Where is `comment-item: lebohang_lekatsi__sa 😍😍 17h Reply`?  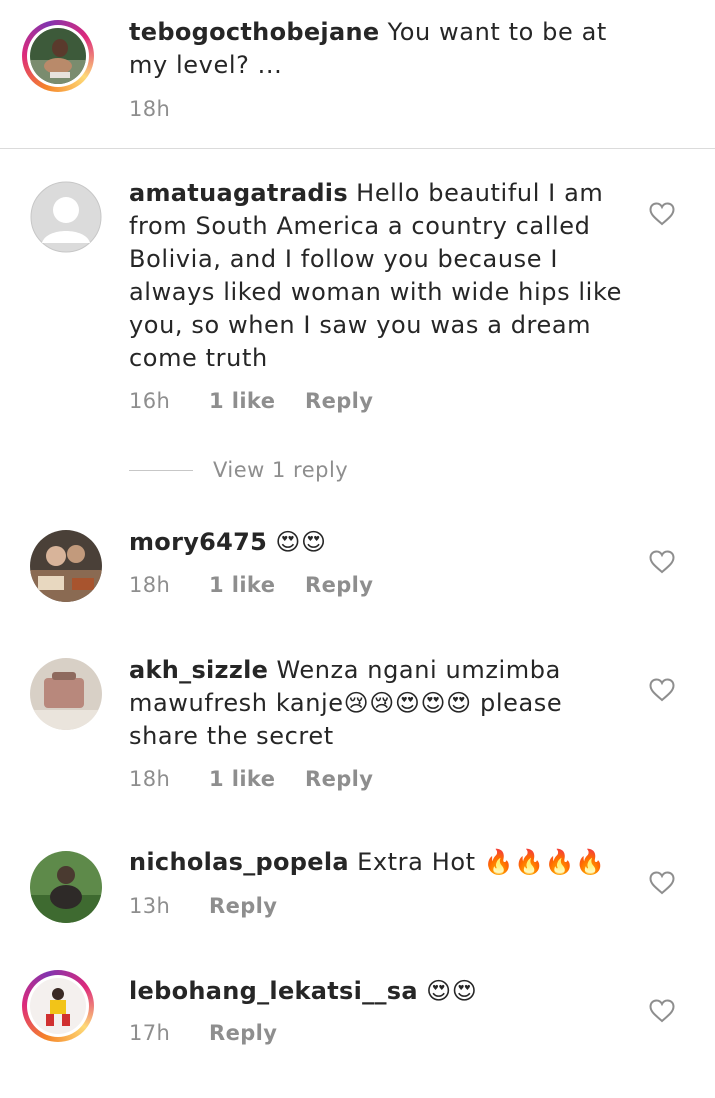 comment-item: lebohang_lekatsi__sa 😍😍 17h Reply is located at coordinates (357, 1025).